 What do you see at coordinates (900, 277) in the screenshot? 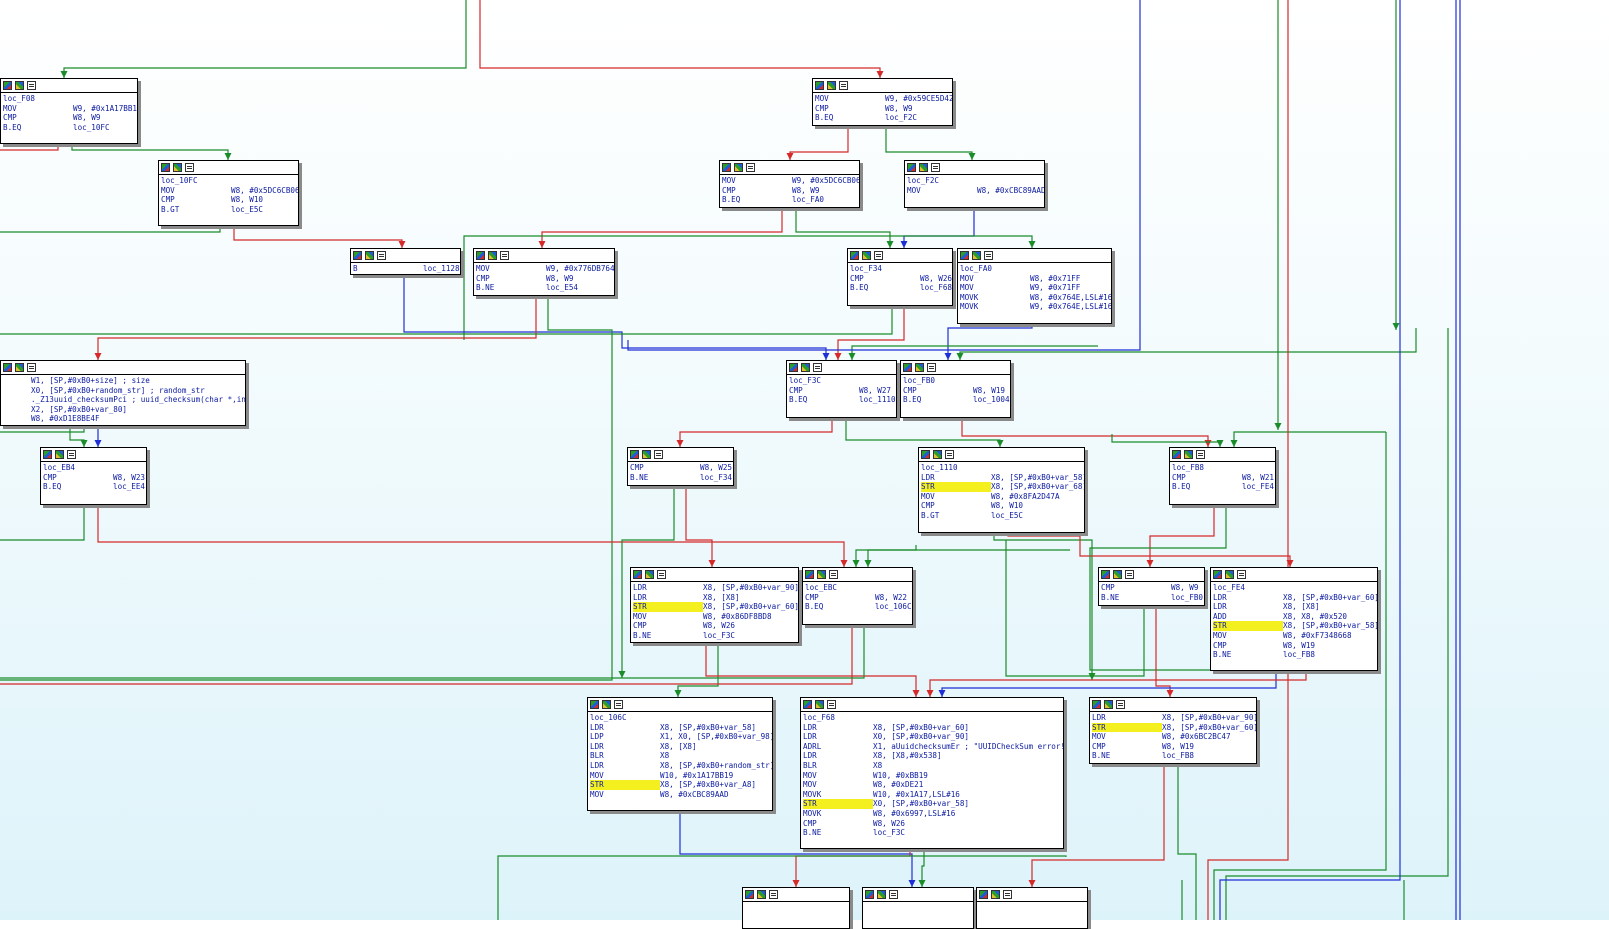
I see `basic-block-f34: loc_F34 CMP W8, W26 B.EQ loc_F68` at bounding box center [900, 277].